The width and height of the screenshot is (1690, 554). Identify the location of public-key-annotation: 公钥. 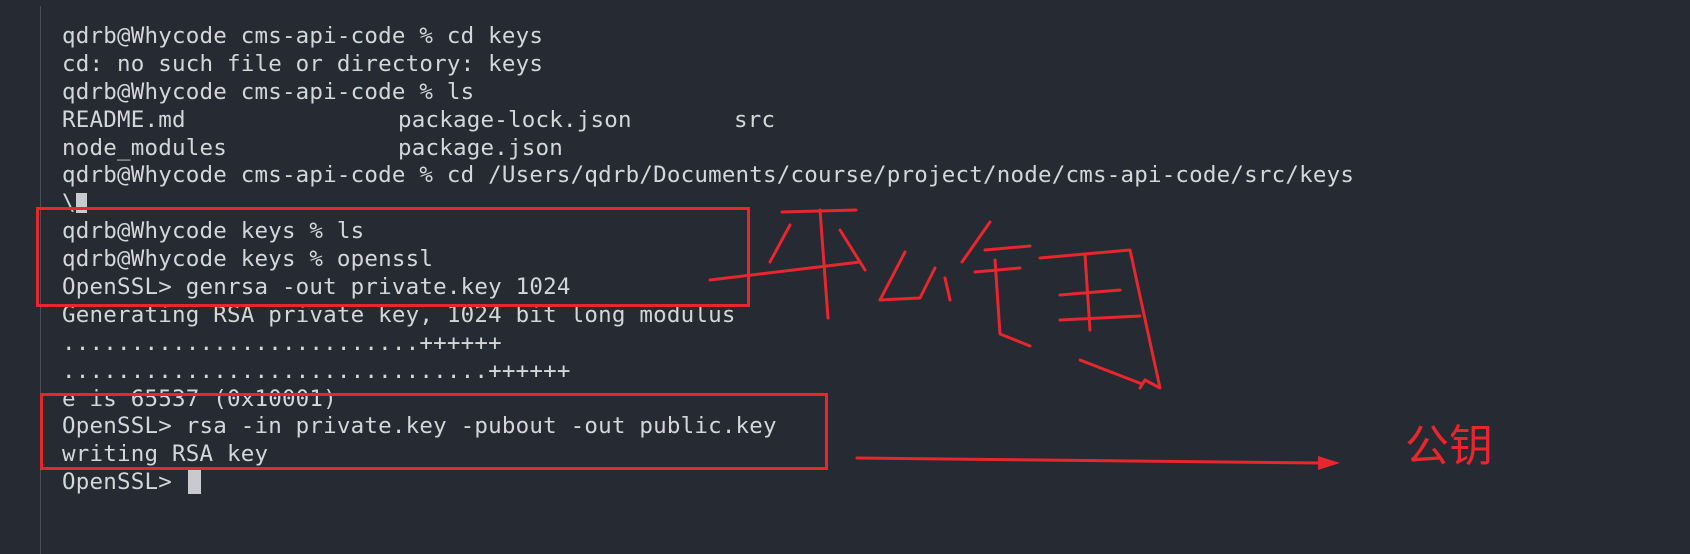
(1449, 446).